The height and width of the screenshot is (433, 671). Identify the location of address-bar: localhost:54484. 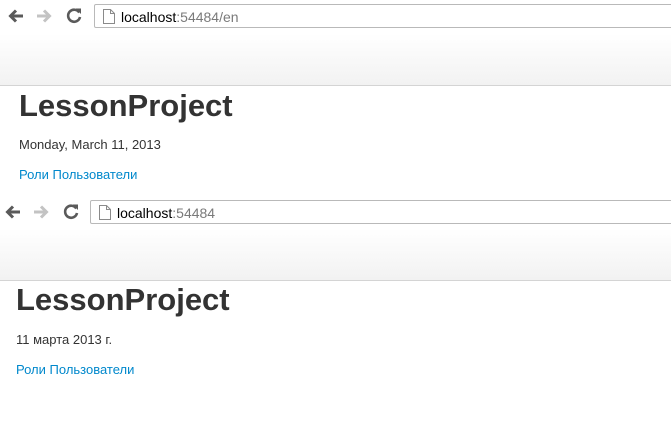
(380, 212).